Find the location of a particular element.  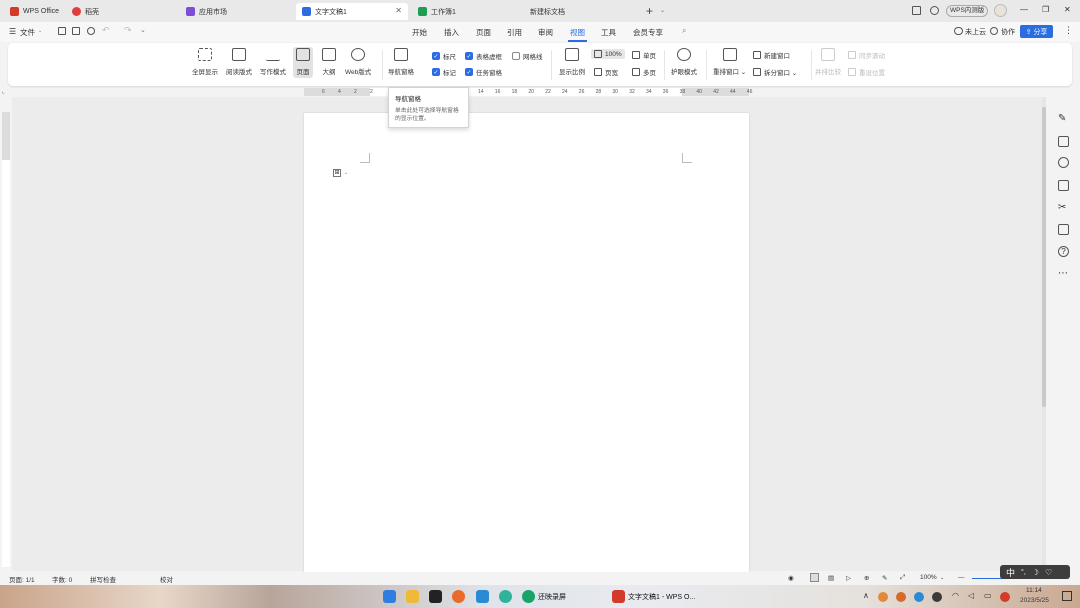

wps-icon is located at coordinates (618, 596).